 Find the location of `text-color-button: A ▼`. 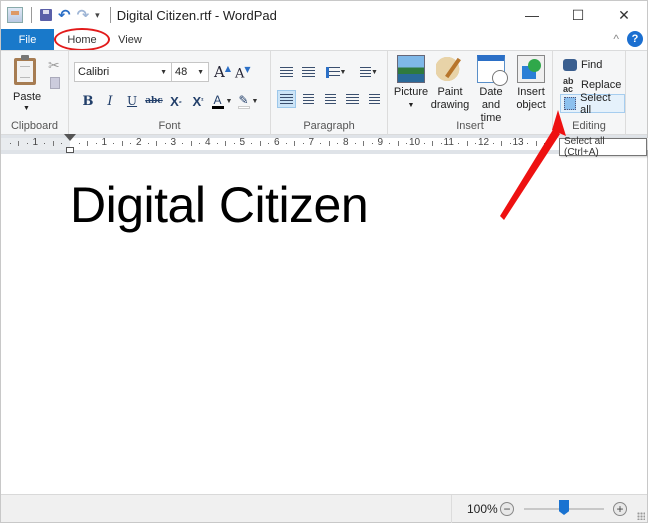

text-color-button: A ▼ is located at coordinates (222, 101).